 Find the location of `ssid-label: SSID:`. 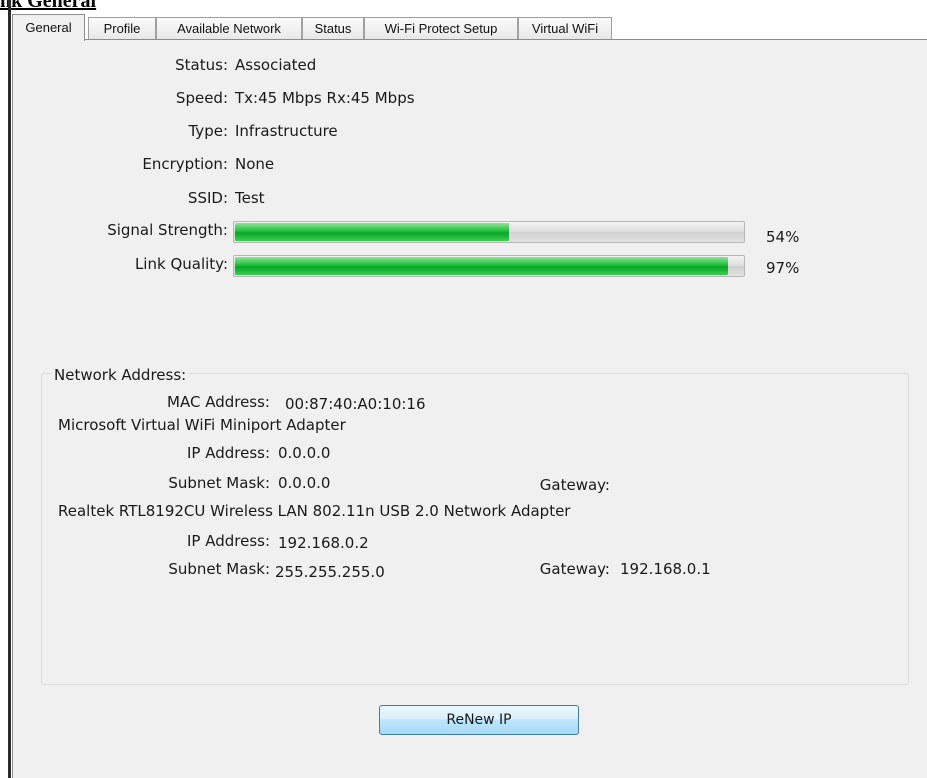

ssid-label: SSID: is located at coordinates (207, 198).